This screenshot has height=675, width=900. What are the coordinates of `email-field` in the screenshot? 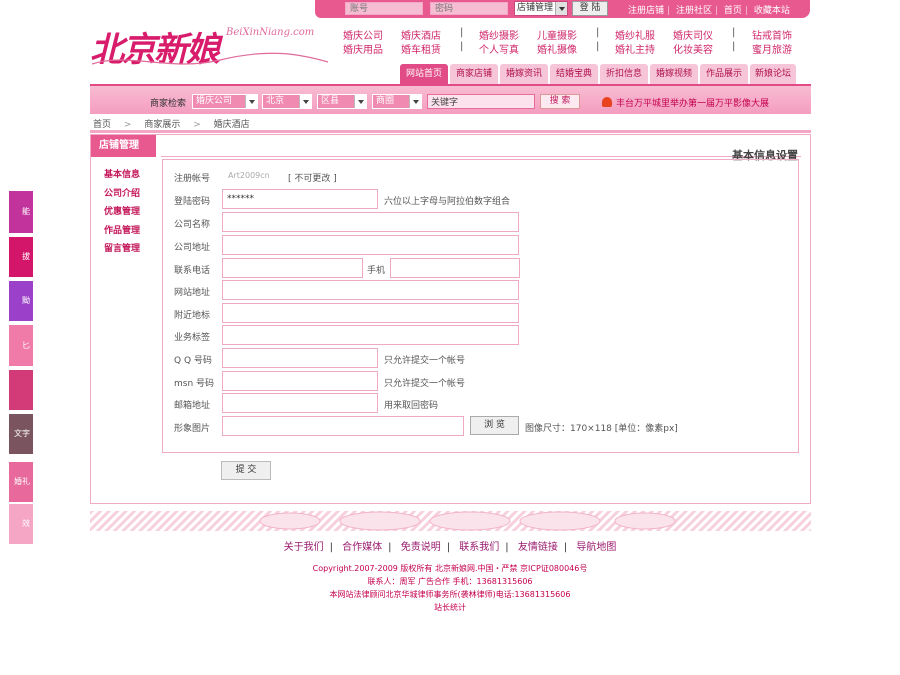 It's located at (300, 403).